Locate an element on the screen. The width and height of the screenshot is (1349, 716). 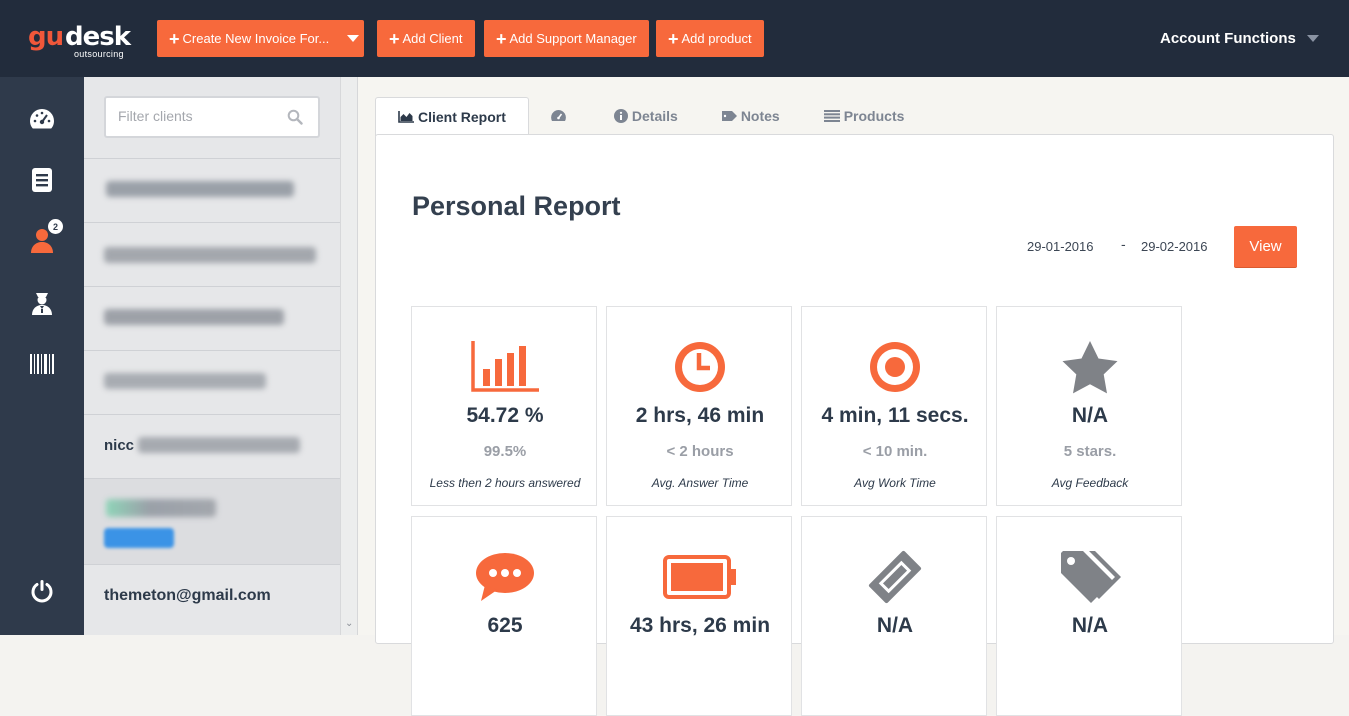
sidebar-item-products is located at coordinates (42, 364).